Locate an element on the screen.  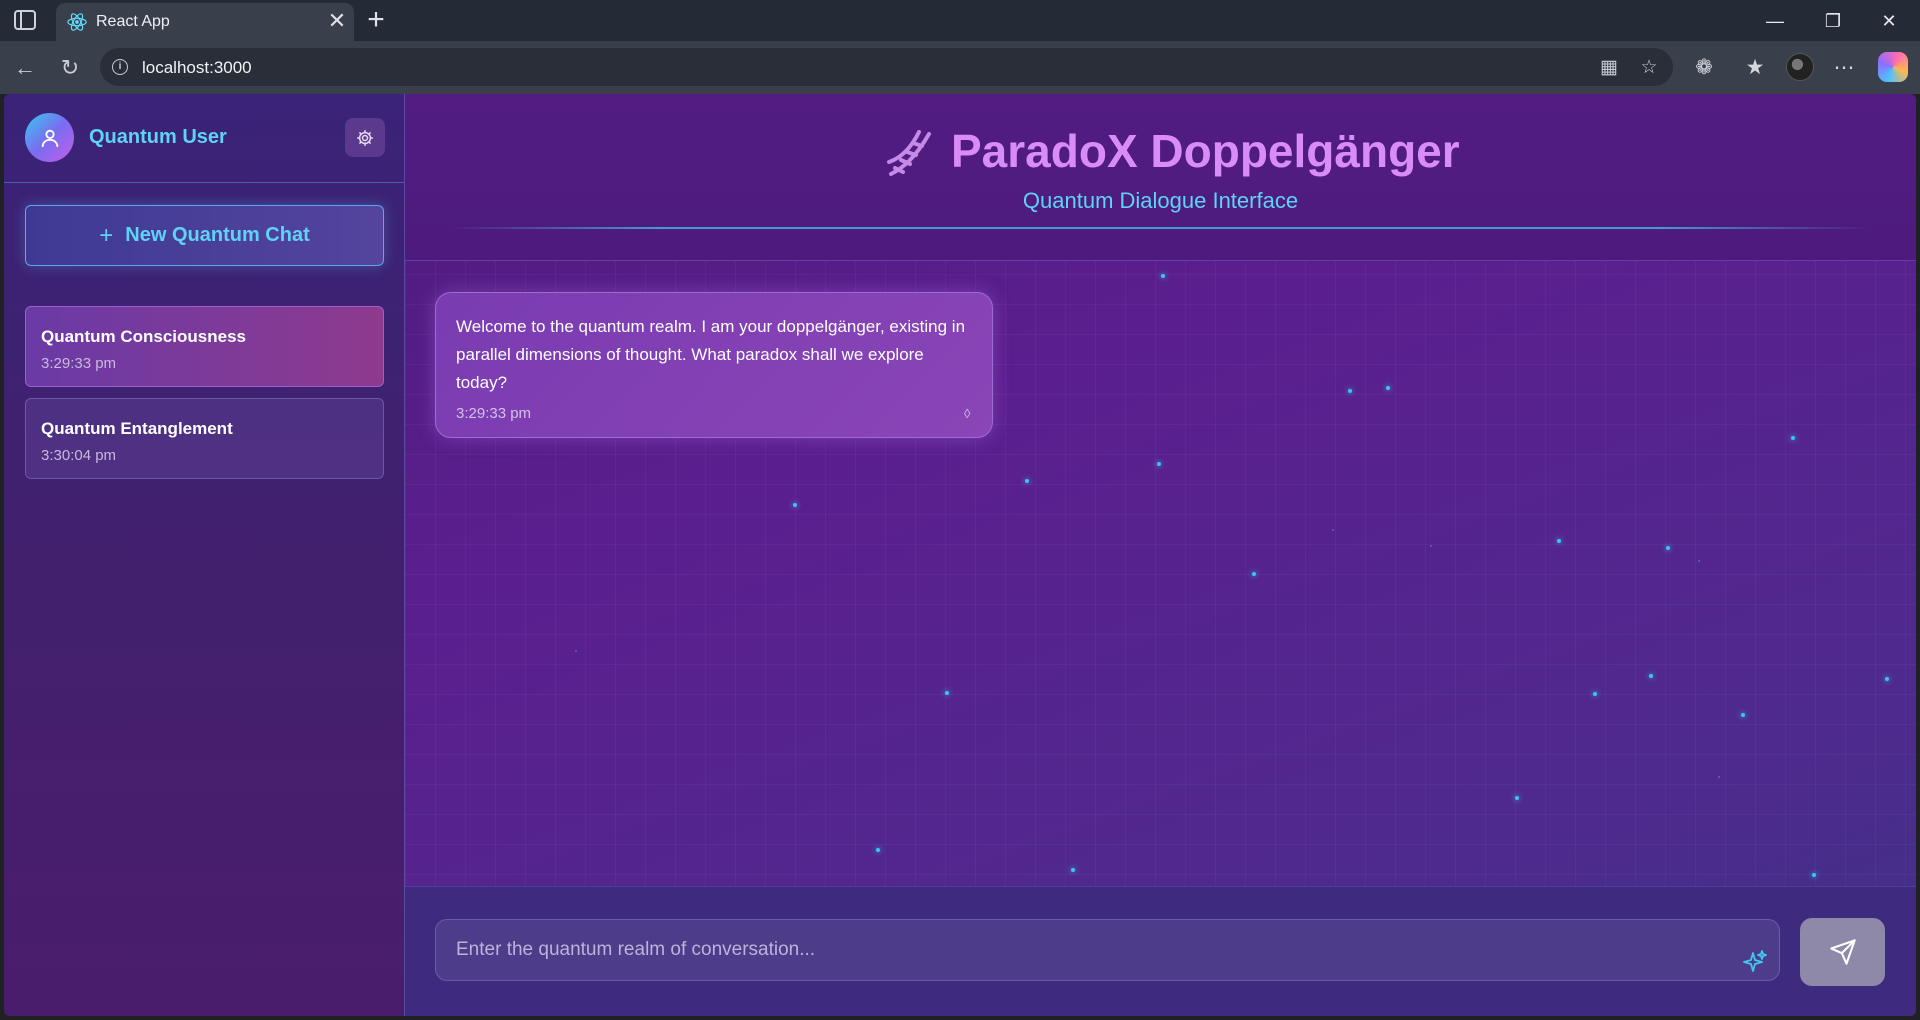
close-window-button: ✕ is located at coordinates (1889, 21).